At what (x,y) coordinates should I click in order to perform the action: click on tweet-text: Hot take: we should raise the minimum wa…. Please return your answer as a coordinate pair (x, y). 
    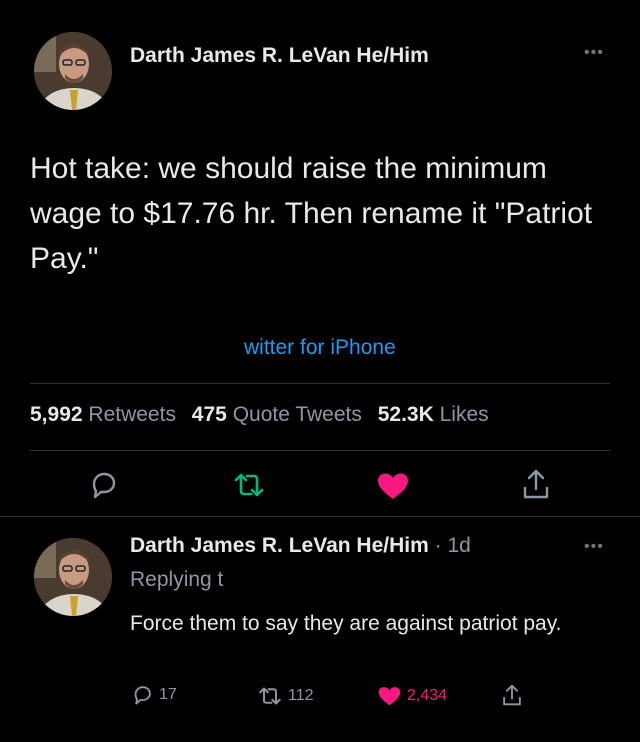
    Looking at the image, I should click on (311, 213).